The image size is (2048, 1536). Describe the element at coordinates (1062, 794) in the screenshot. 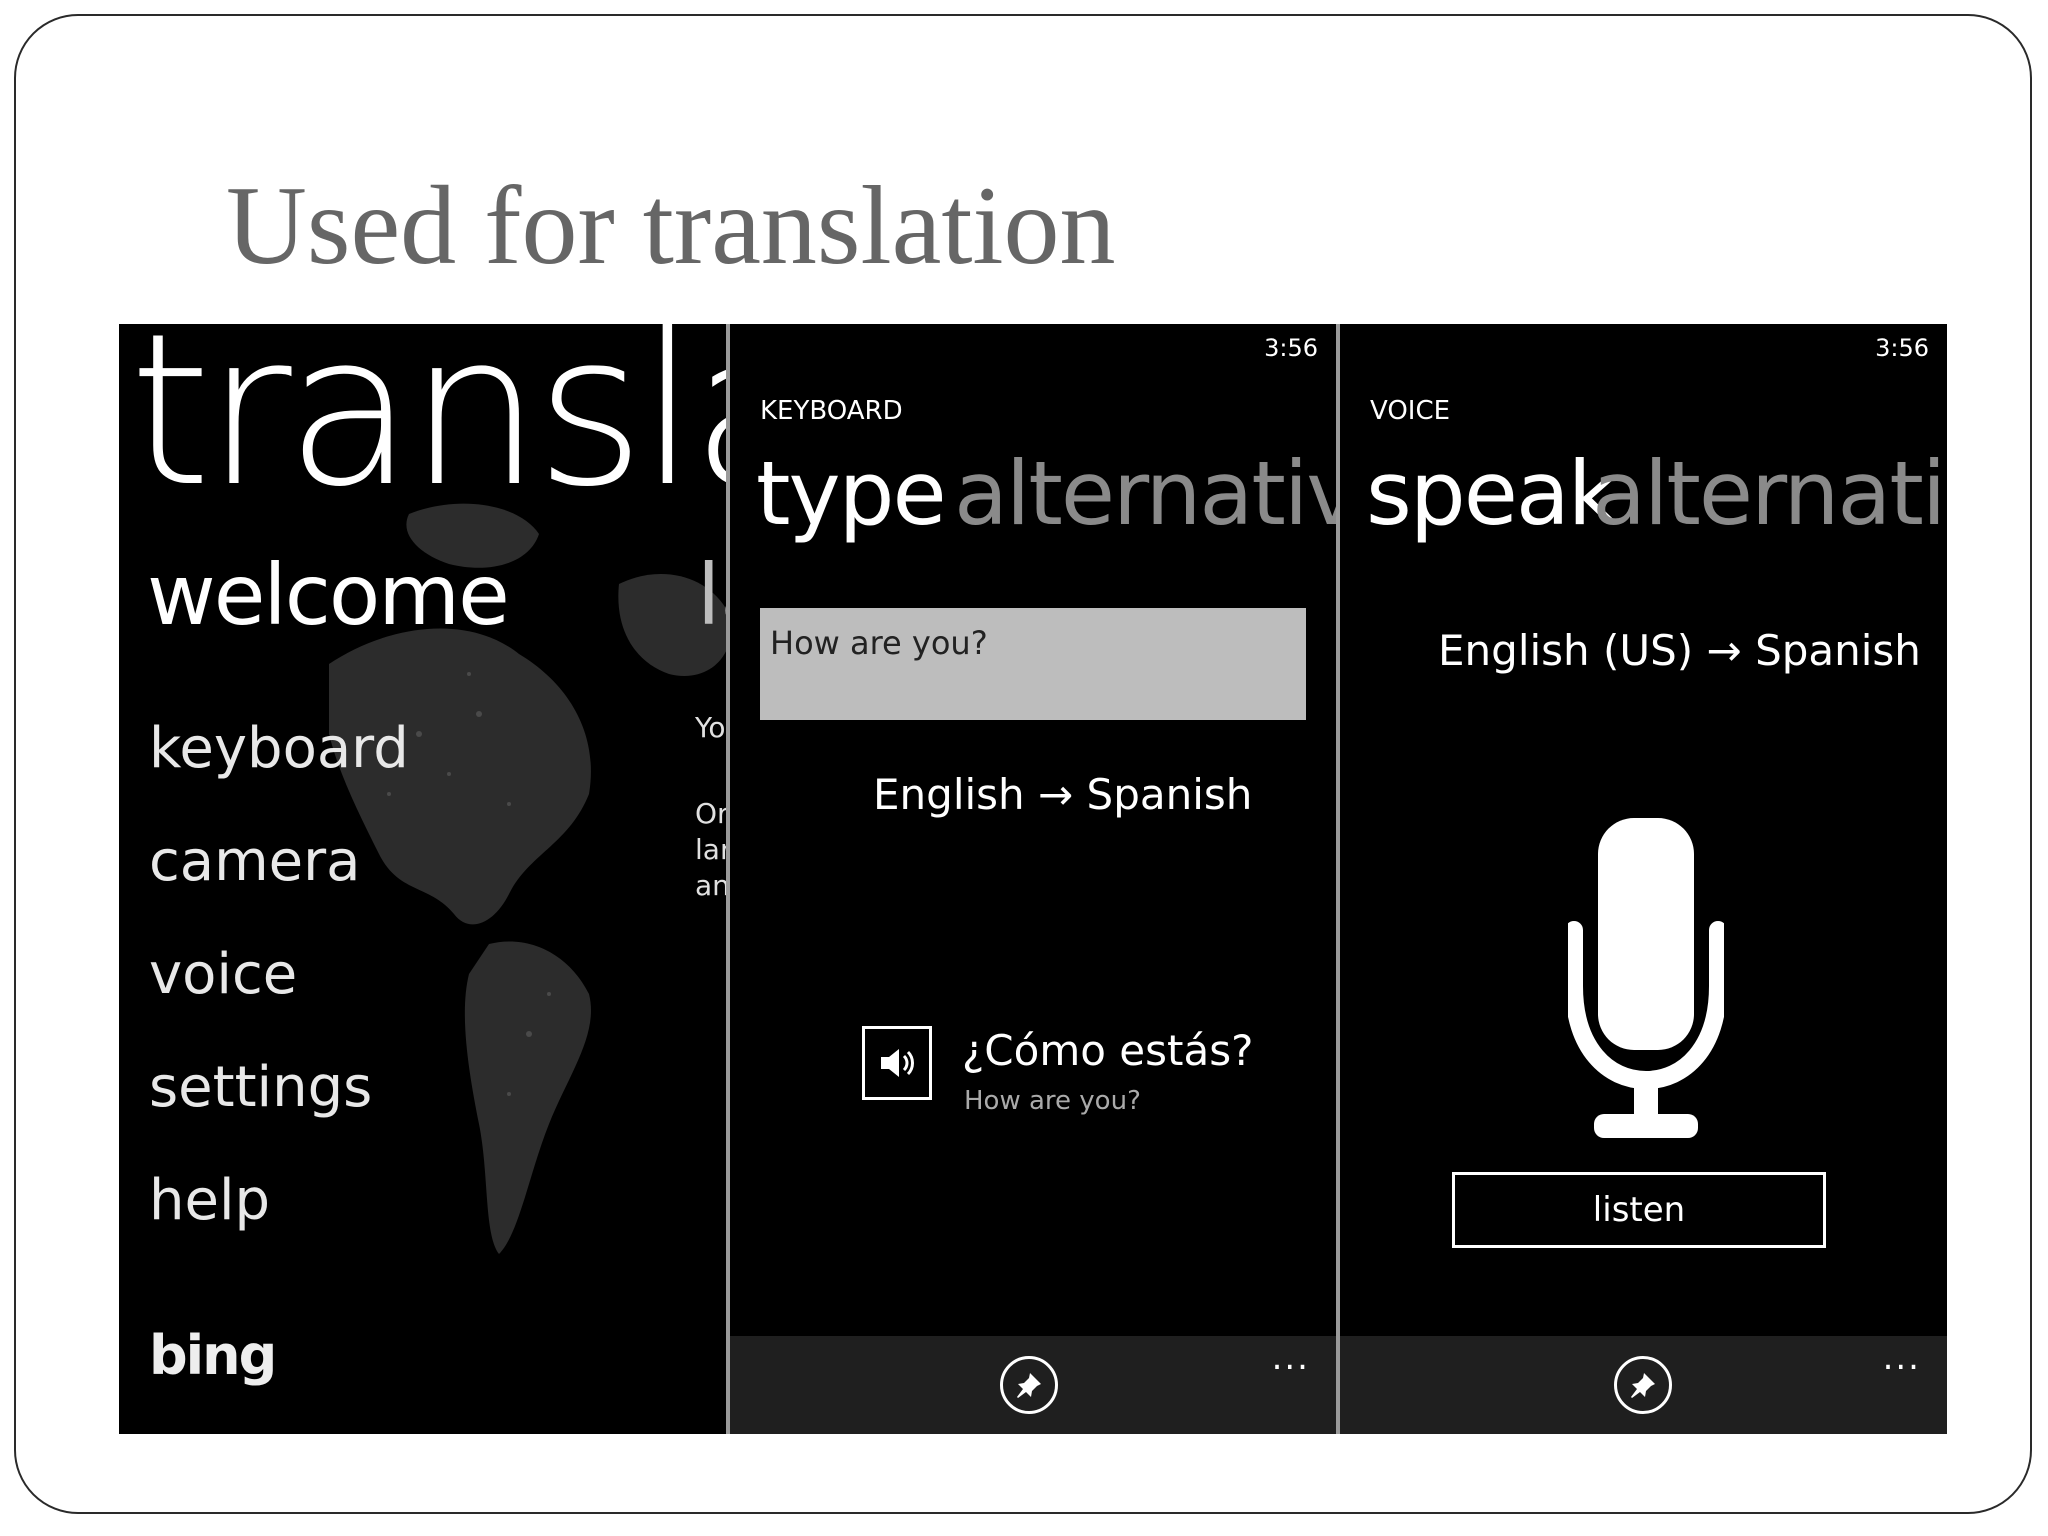

I see `language-pair-selector: English → Spanish` at that location.